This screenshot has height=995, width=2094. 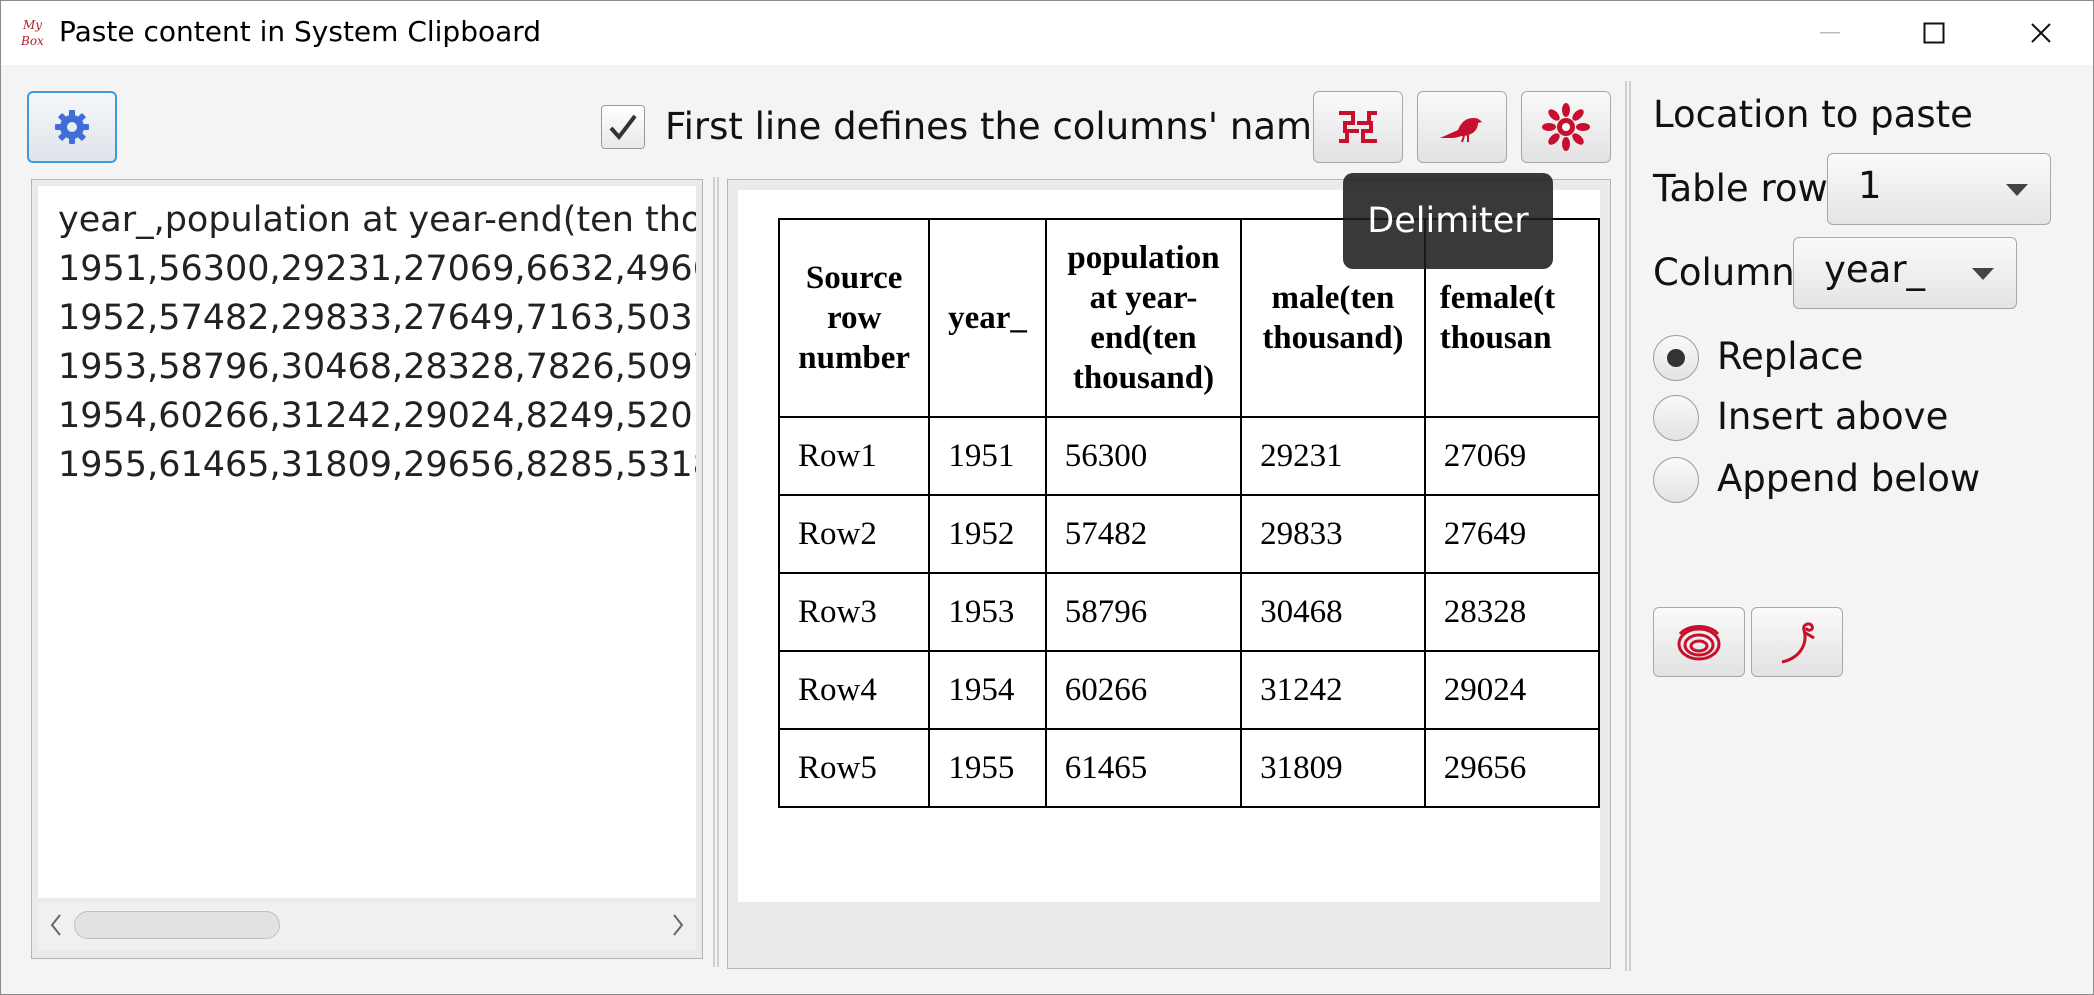 I want to click on checkmark-icon, so click(x=623, y=127).